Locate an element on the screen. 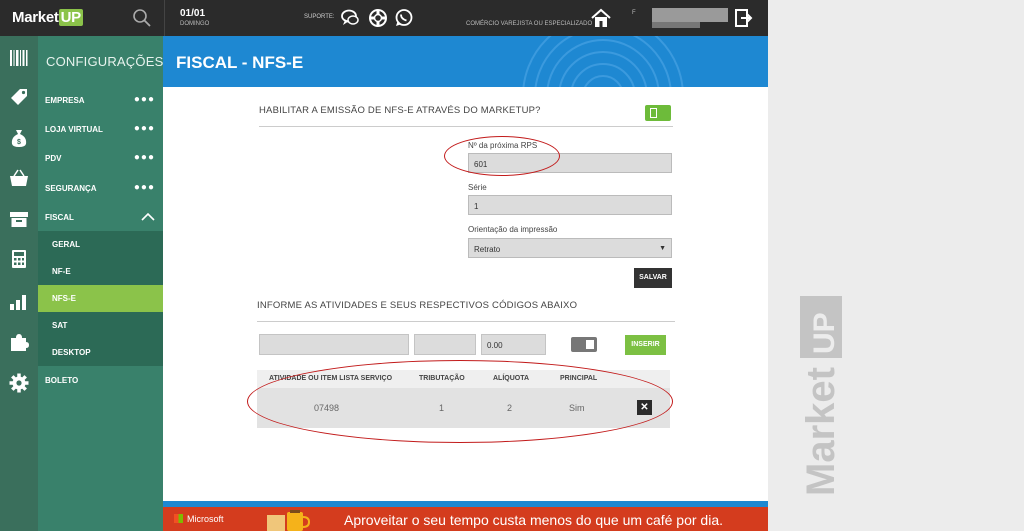 The height and width of the screenshot is (531, 1024). user-email-redacted is located at coordinates (676, 25).